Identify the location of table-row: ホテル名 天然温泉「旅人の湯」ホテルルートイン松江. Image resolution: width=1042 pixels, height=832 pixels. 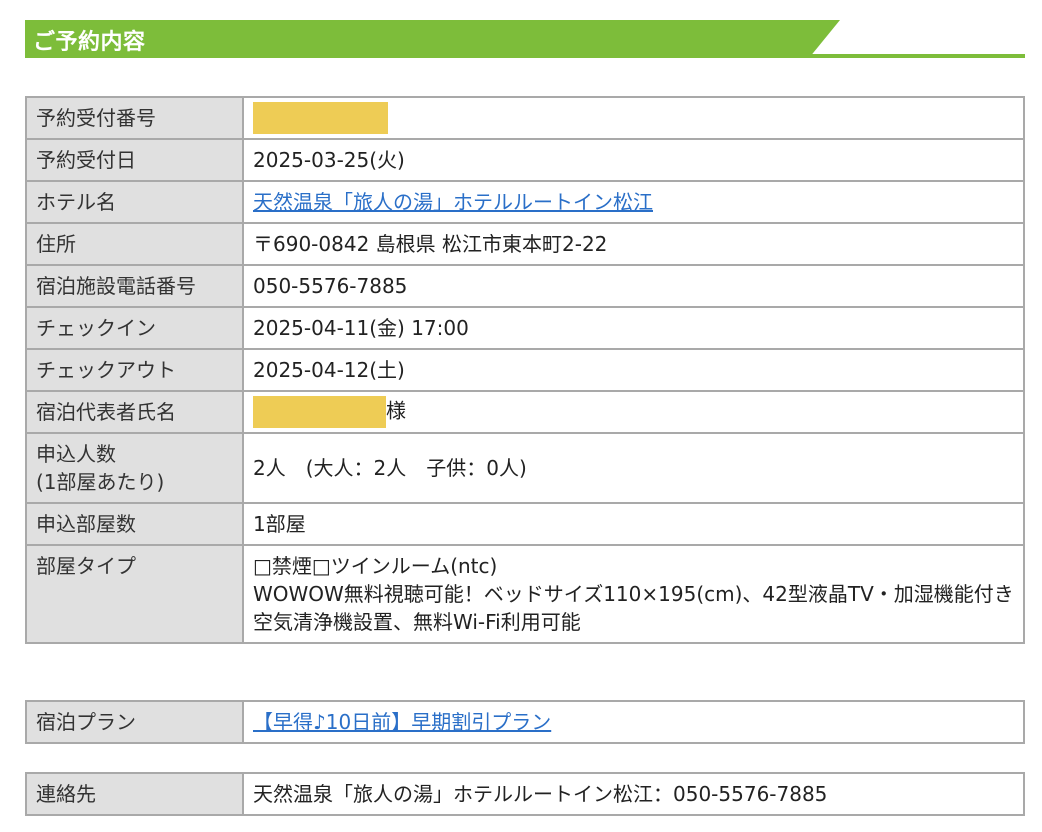
(525, 202).